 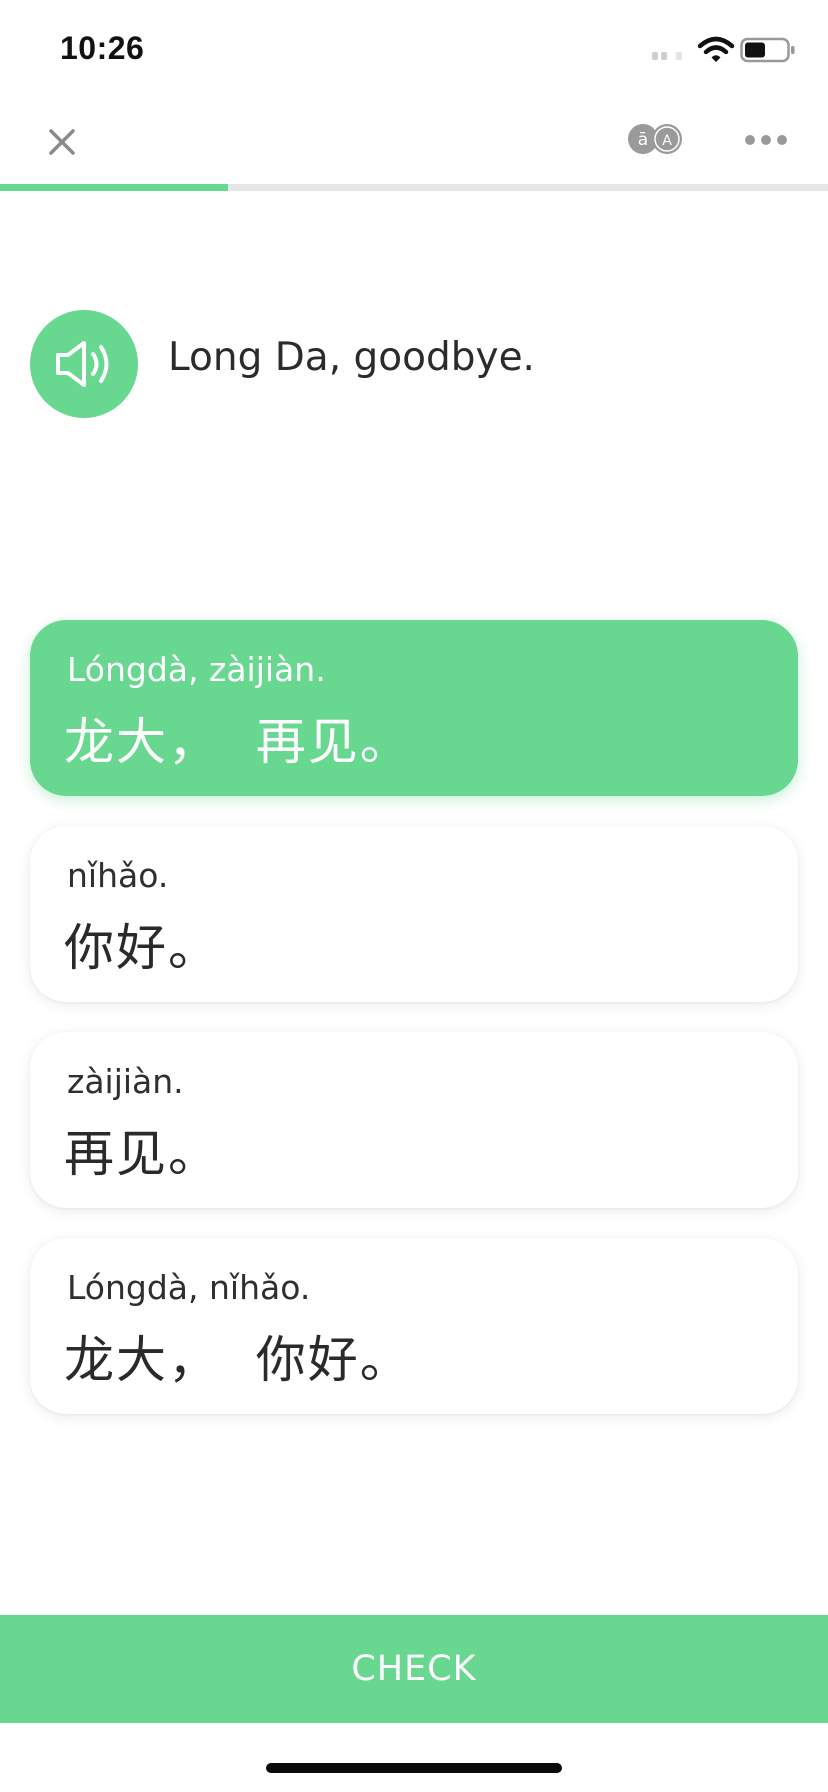 I want to click on more-options-button, so click(x=766, y=140).